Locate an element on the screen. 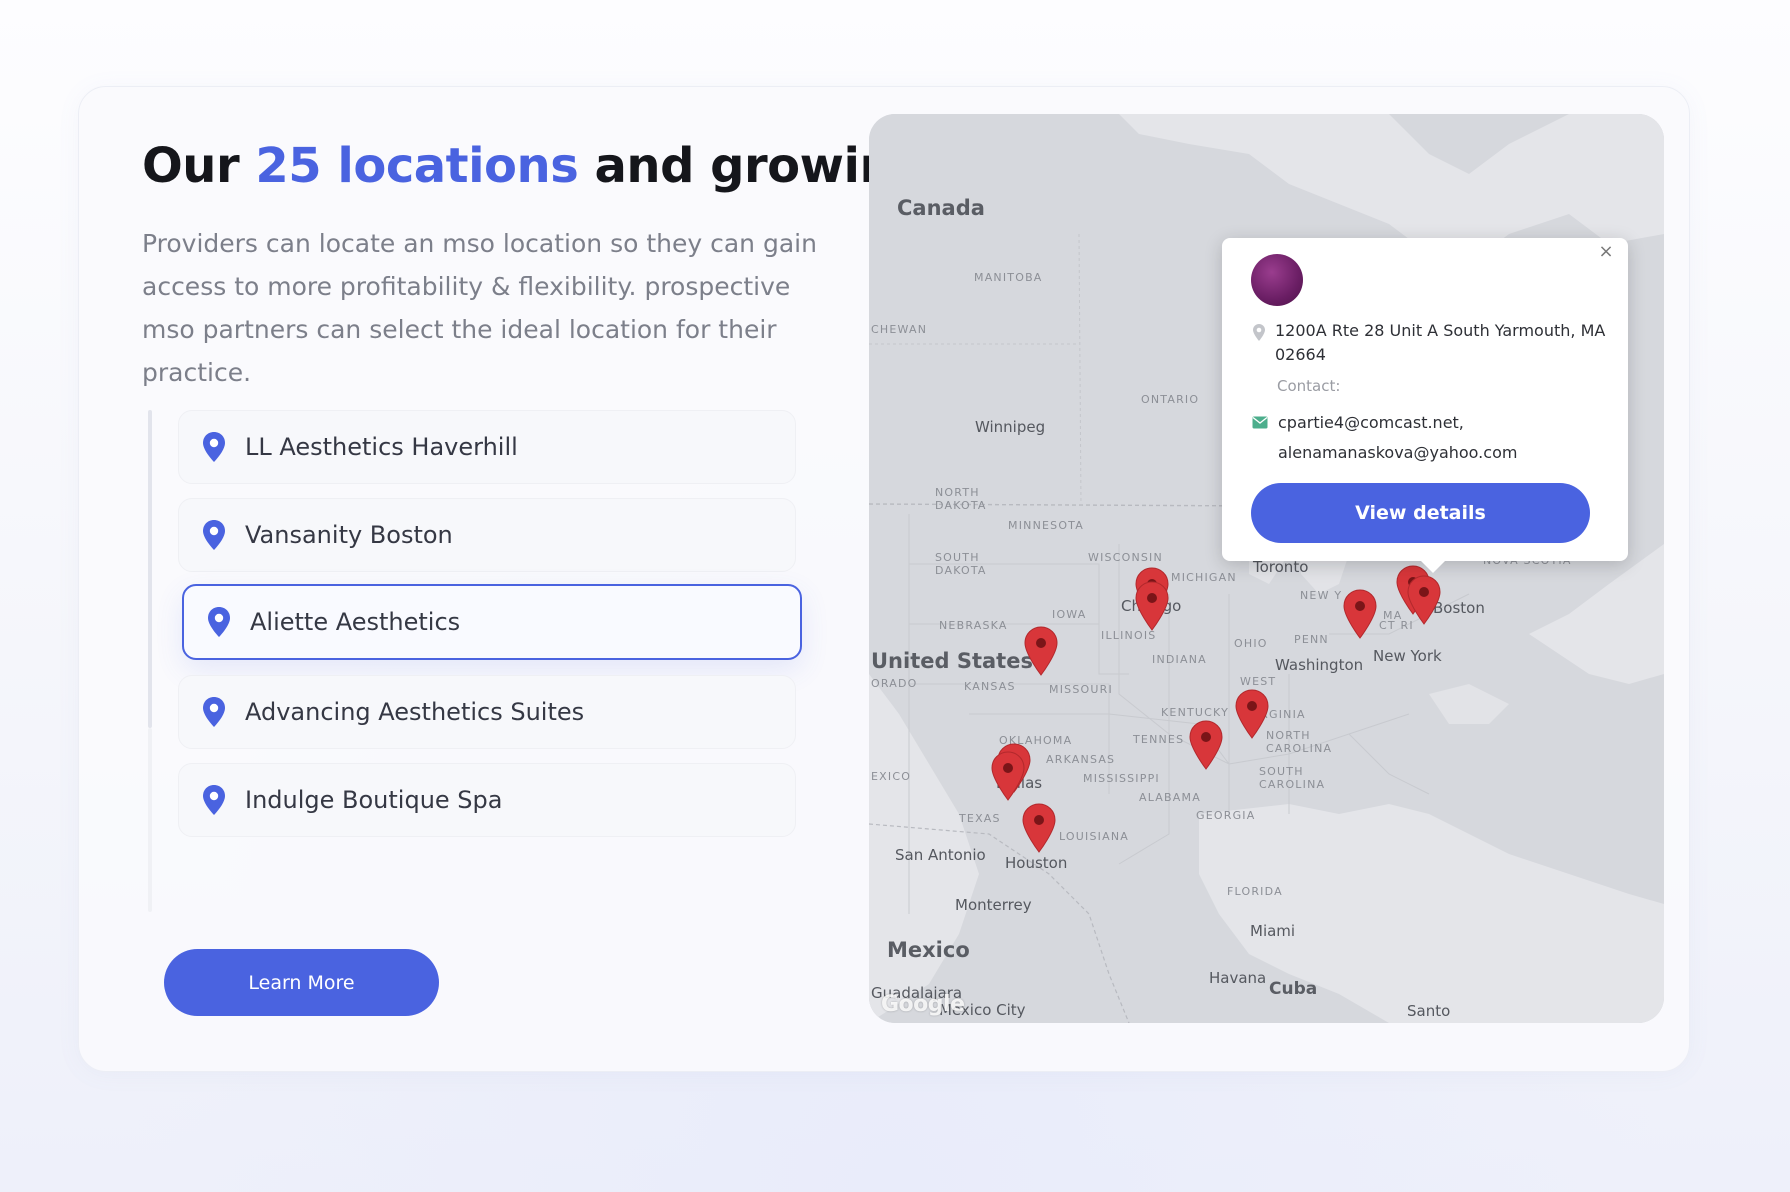 This screenshot has height=1192, width=1790. map-label-region: ARKANSAS is located at coordinates (1081, 759).